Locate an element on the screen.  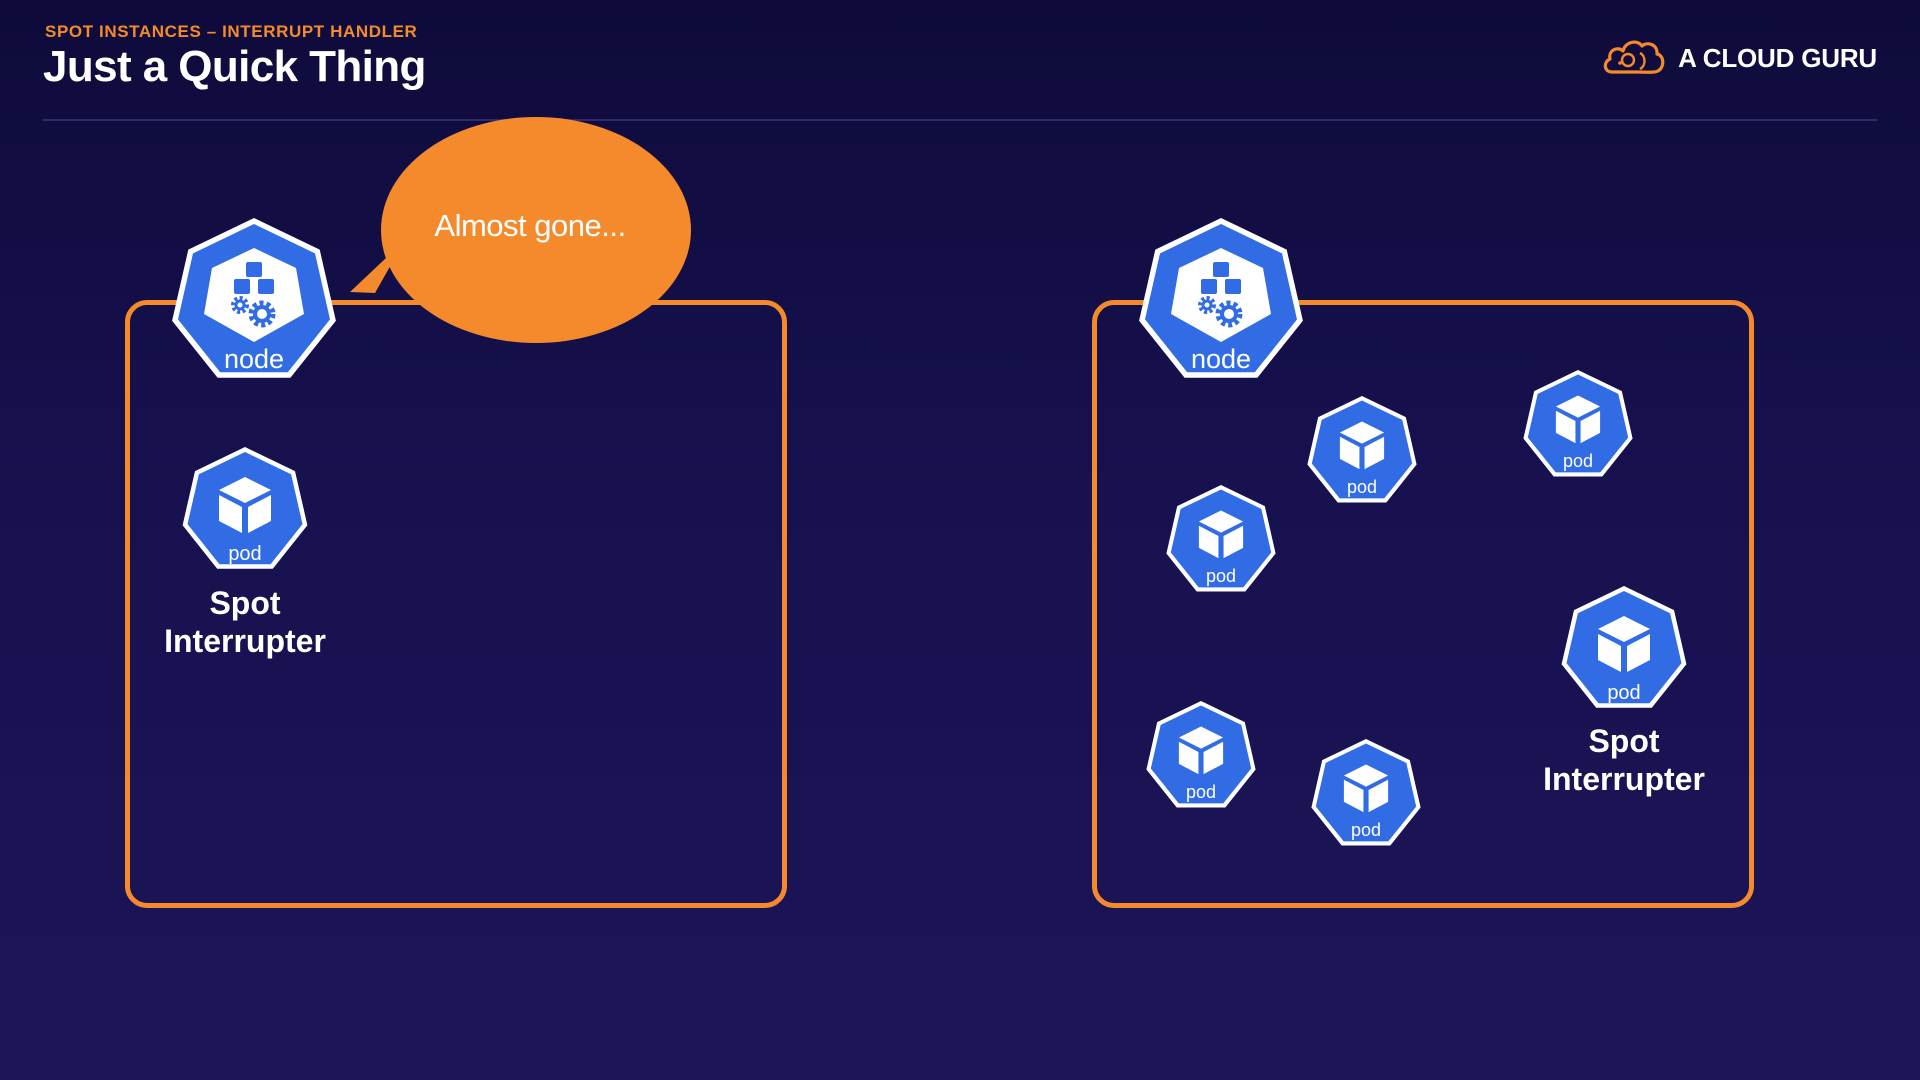
header-divider is located at coordinates (960, 120).